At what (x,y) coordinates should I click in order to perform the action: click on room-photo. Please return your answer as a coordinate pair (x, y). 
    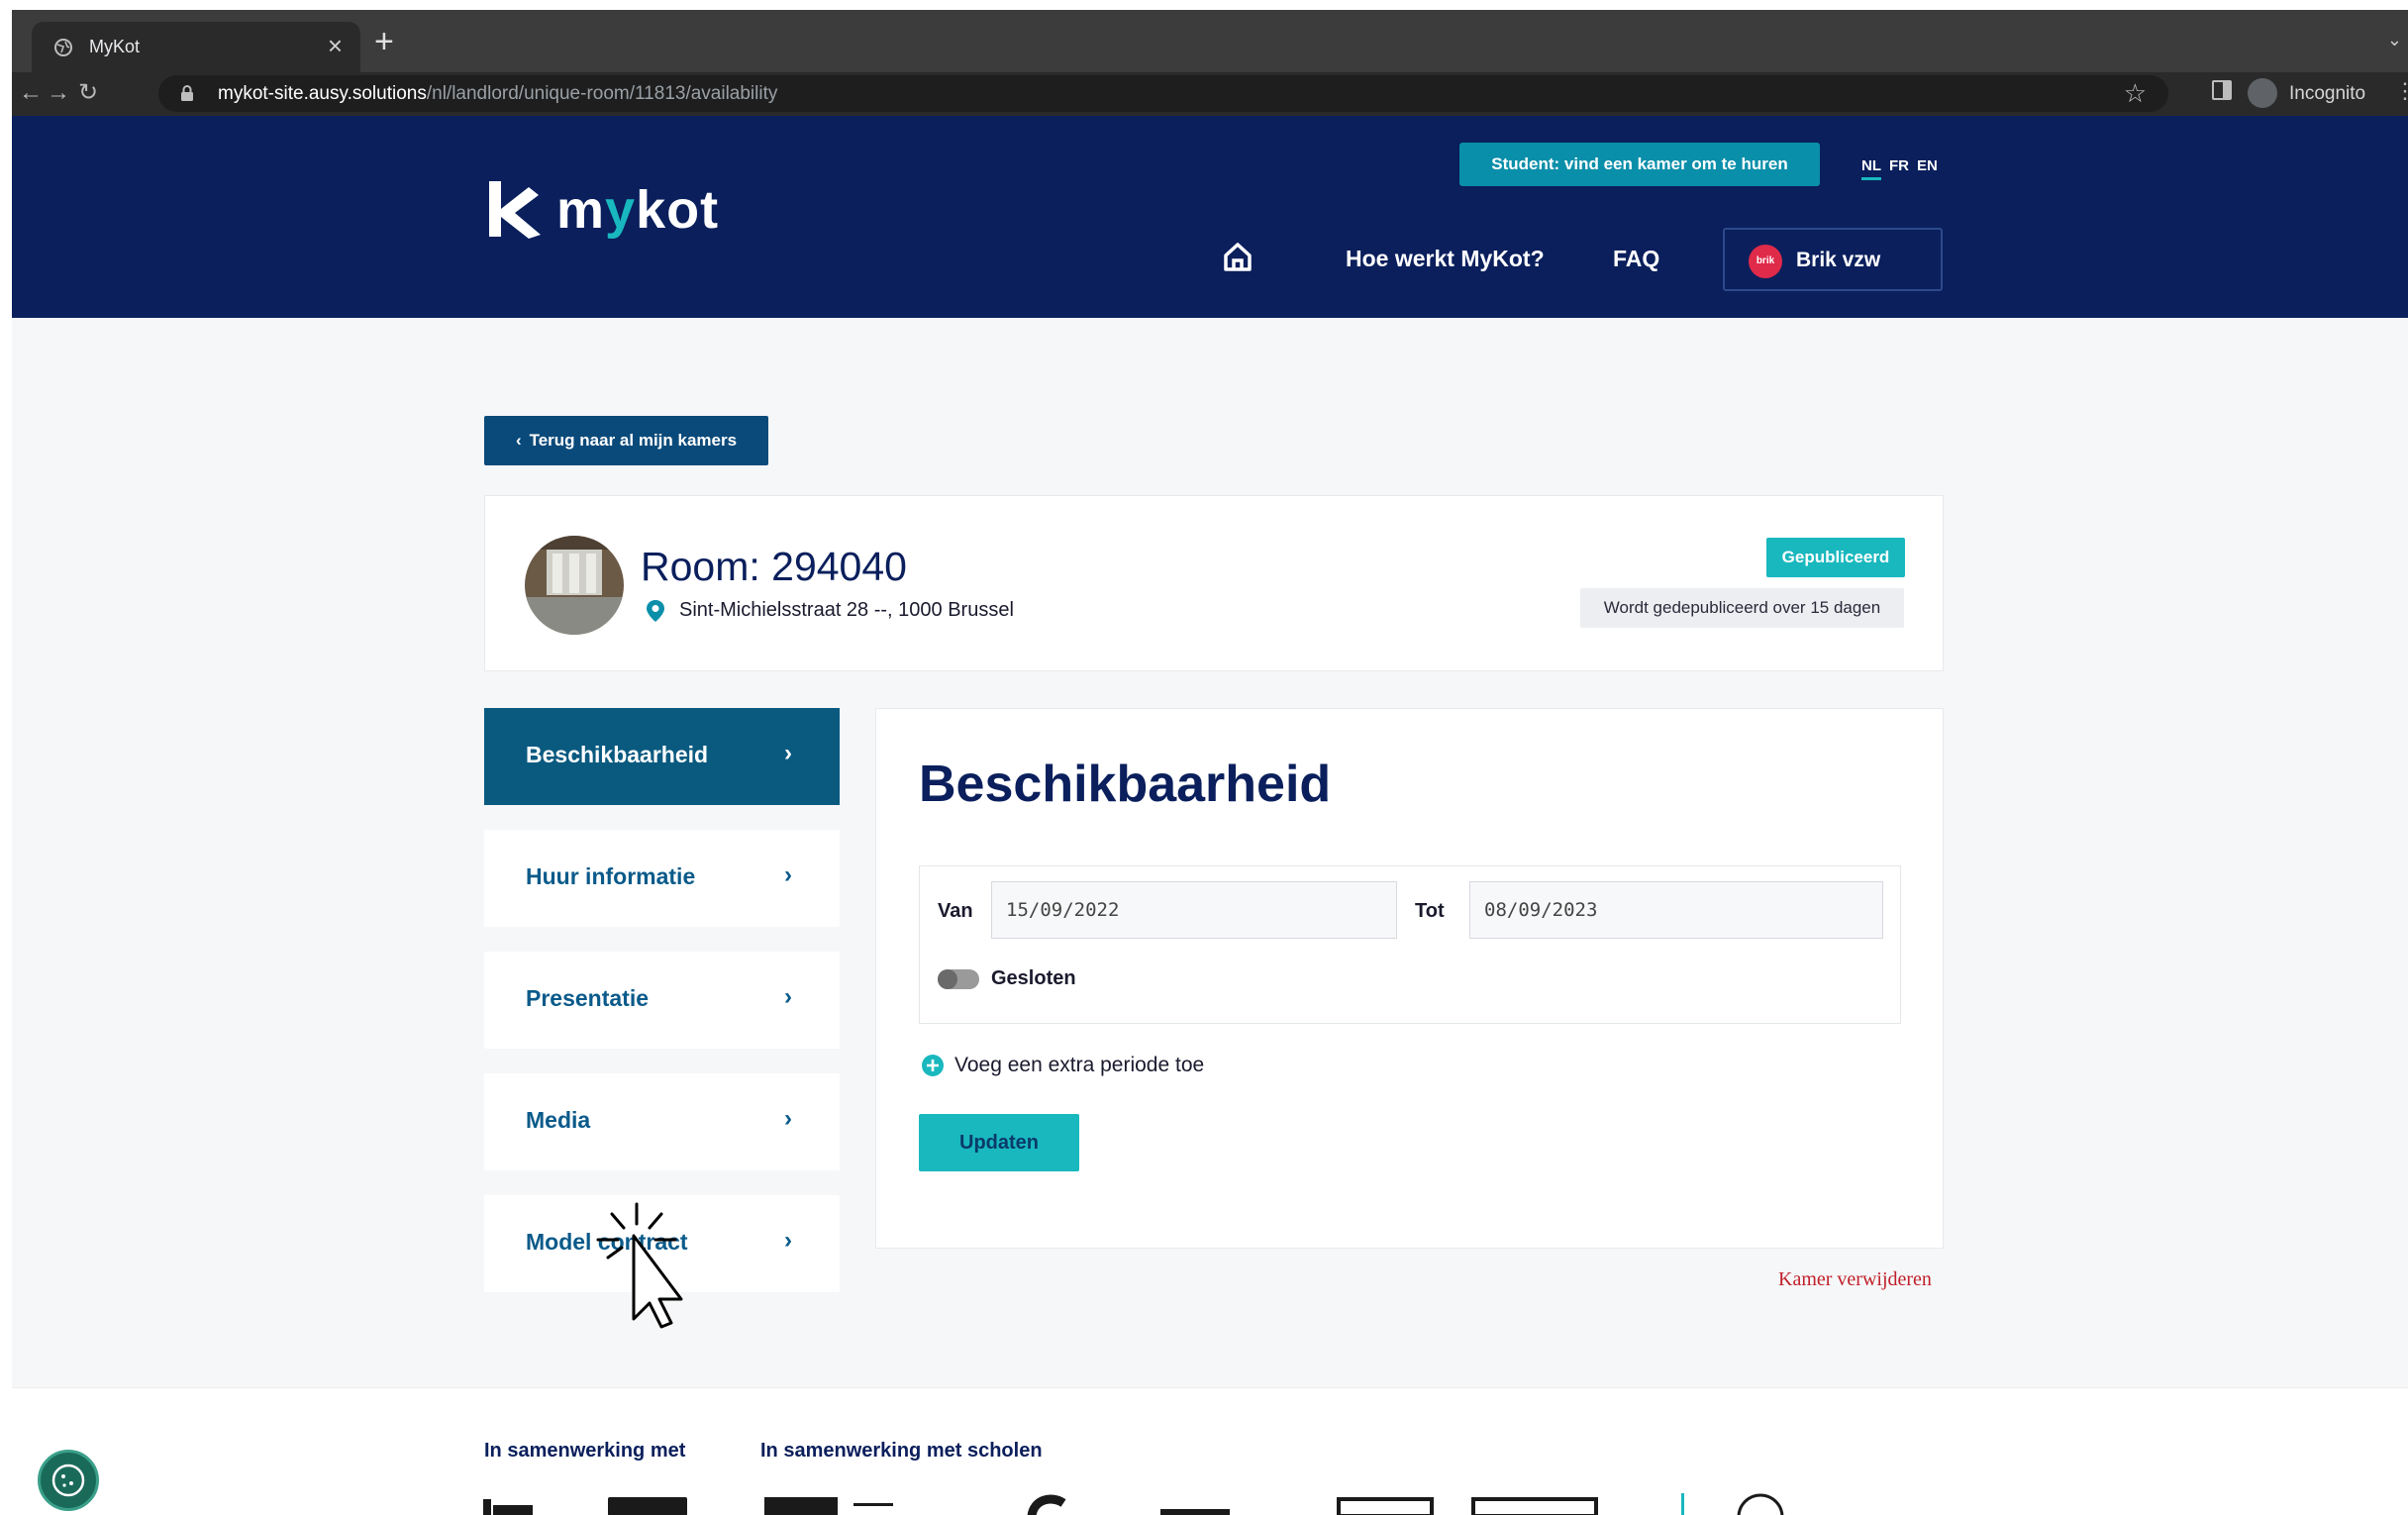
    Looking at the image, I should click on (574, 586).